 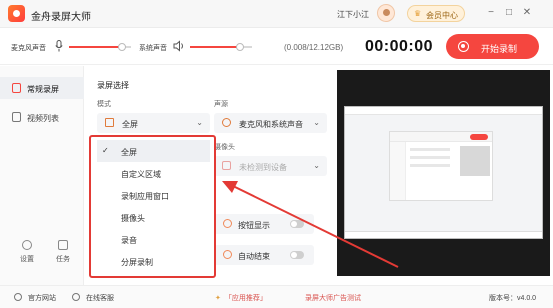 I want to click on sidebar-item-label: 视频列表, so click(x=43, y=118).